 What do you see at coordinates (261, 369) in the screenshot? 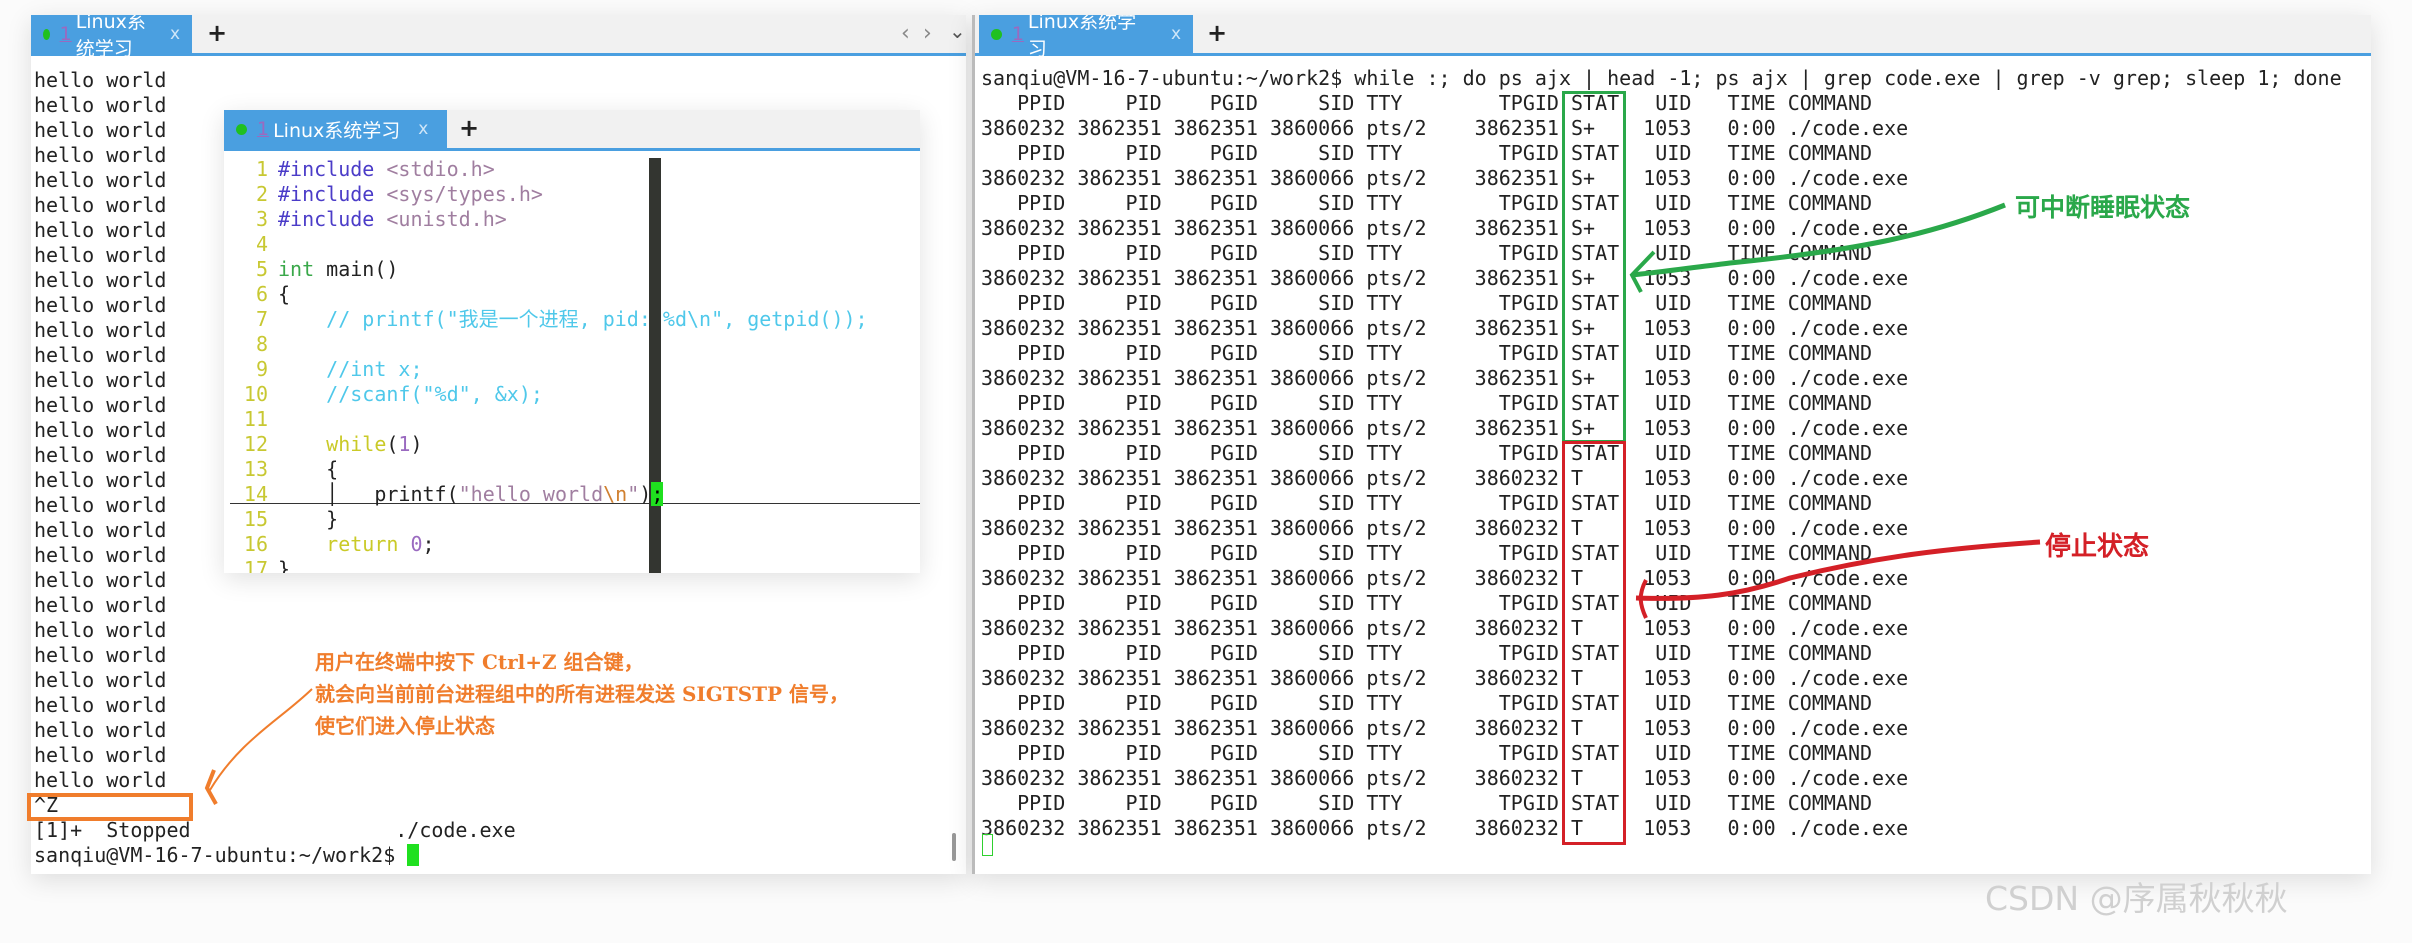
I see `line-number: 9` at bounding box center [261, 369].